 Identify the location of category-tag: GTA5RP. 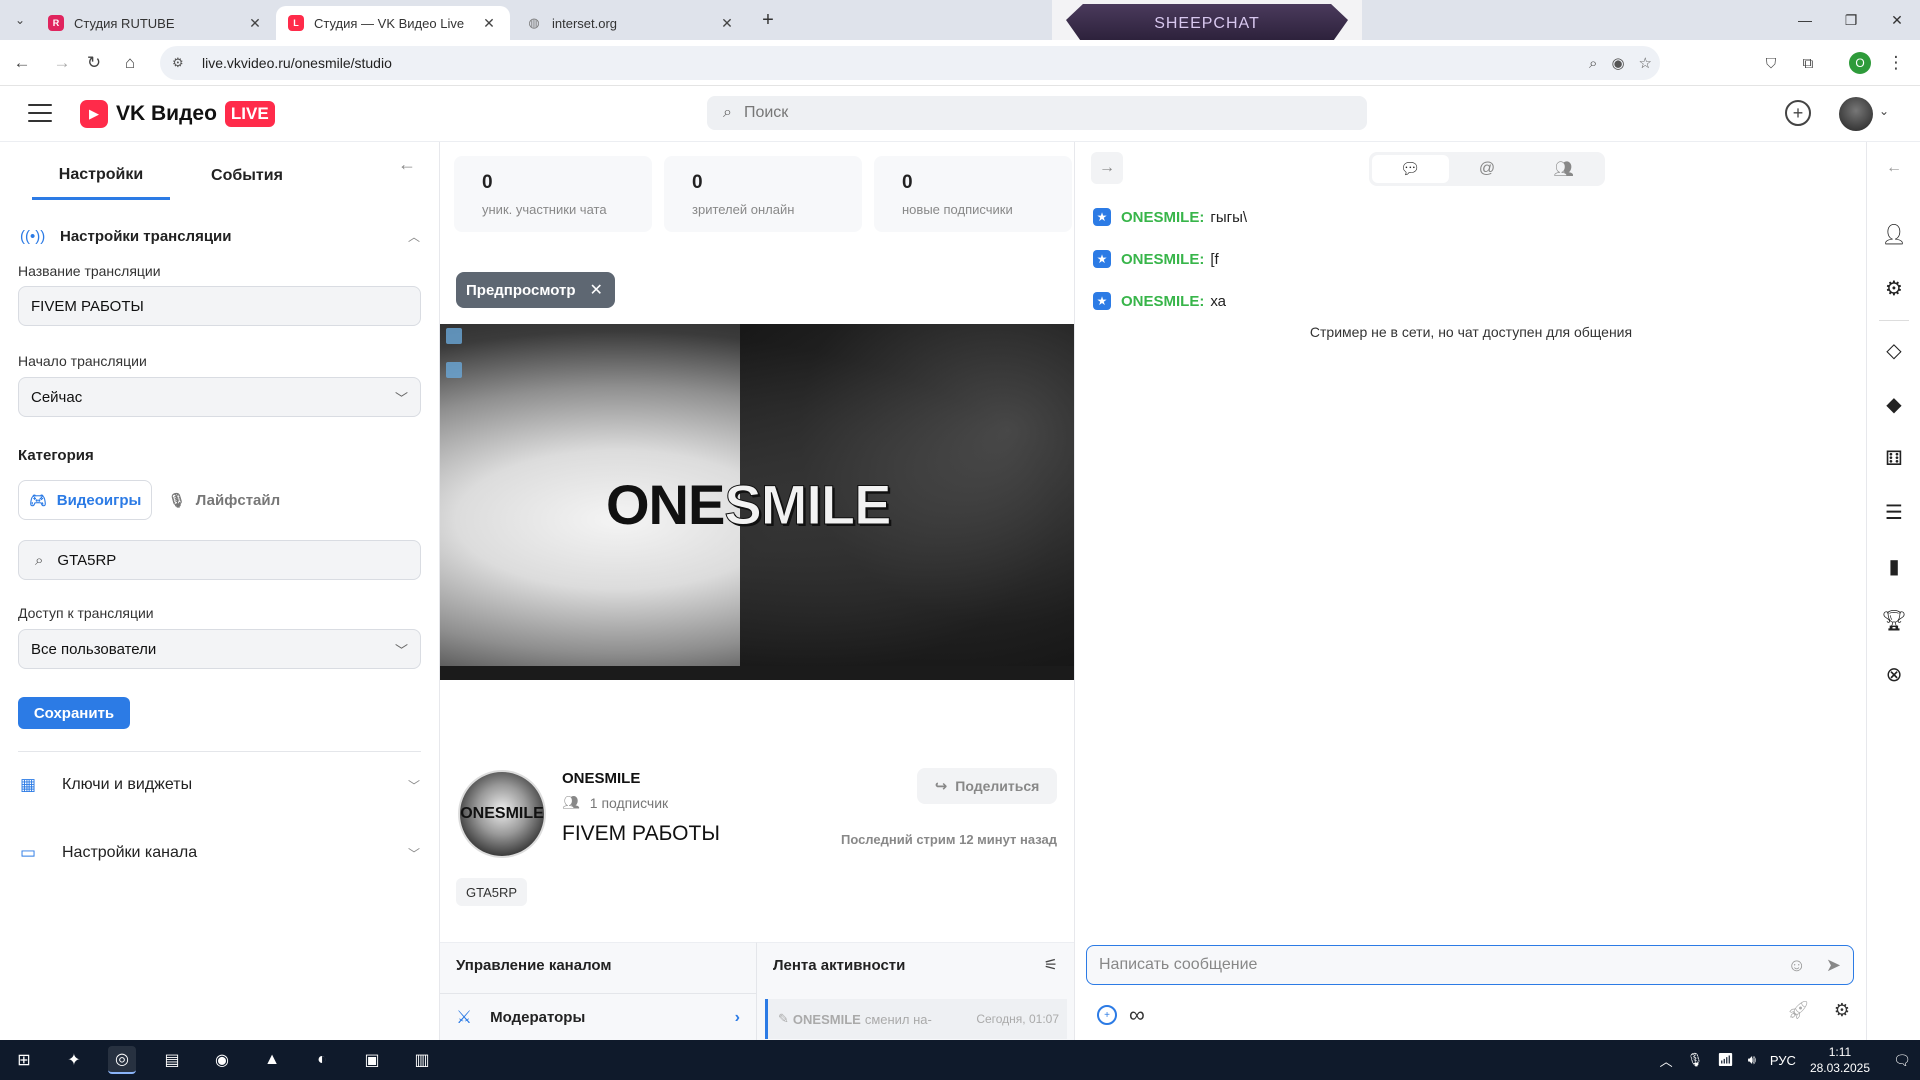
(492, 892).